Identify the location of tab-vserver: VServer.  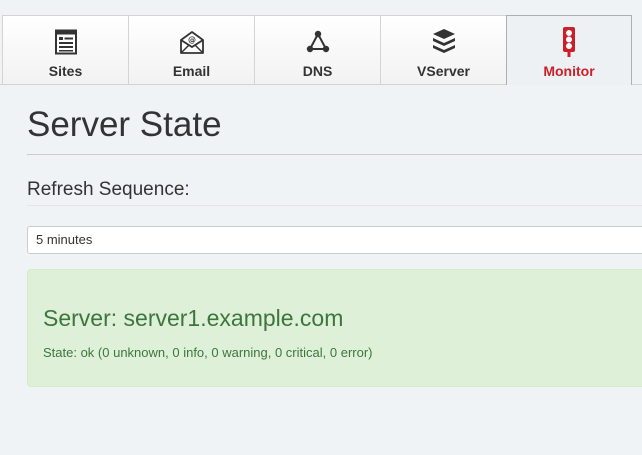
(443, 49).